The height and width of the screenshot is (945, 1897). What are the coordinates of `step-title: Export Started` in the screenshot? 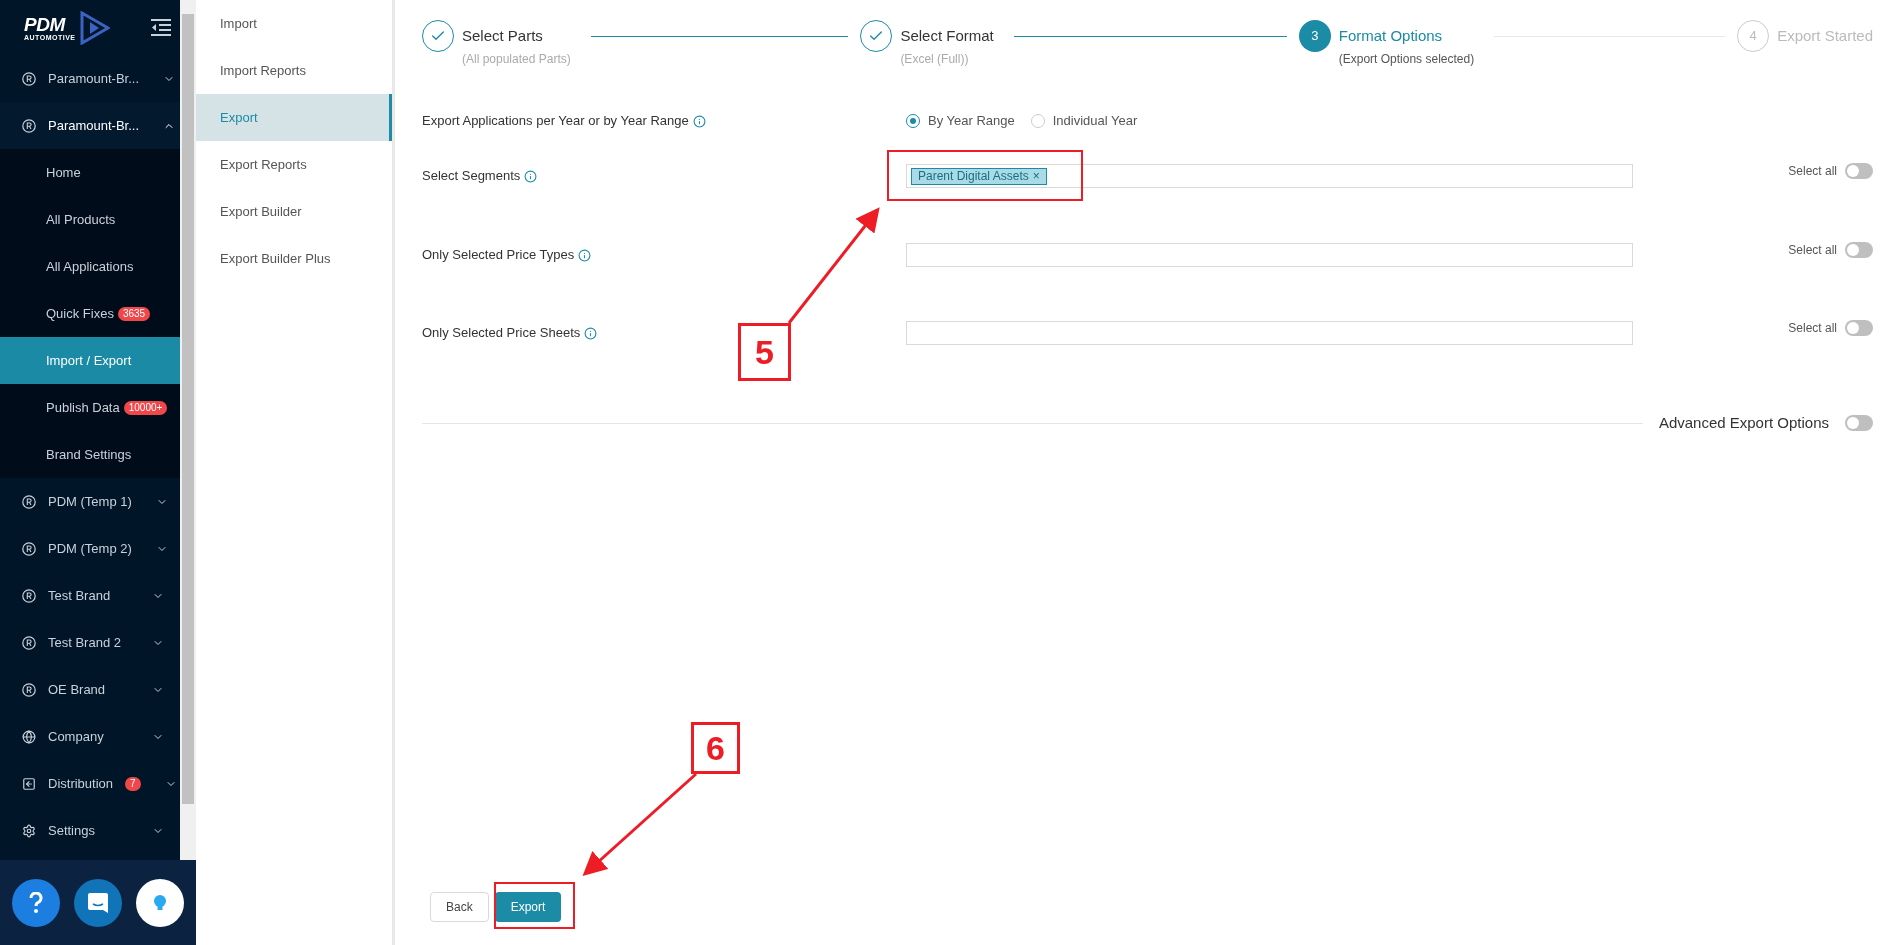 It's located at (1825, 36).